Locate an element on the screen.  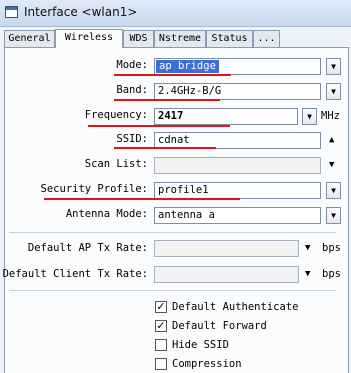
default-forward-label: Default Forward is located at coordinates (219, 326).